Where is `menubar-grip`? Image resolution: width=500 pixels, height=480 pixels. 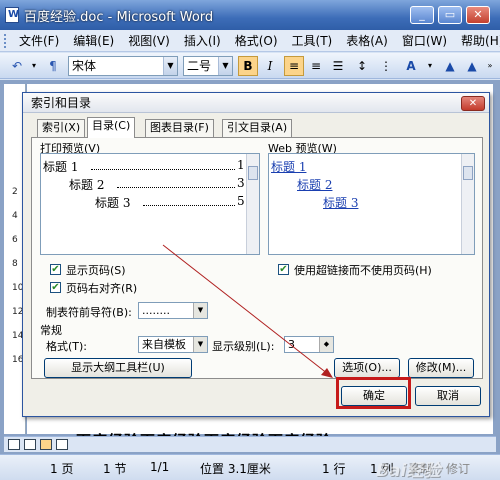
menubar-grip is located at coordinates (5, 40).